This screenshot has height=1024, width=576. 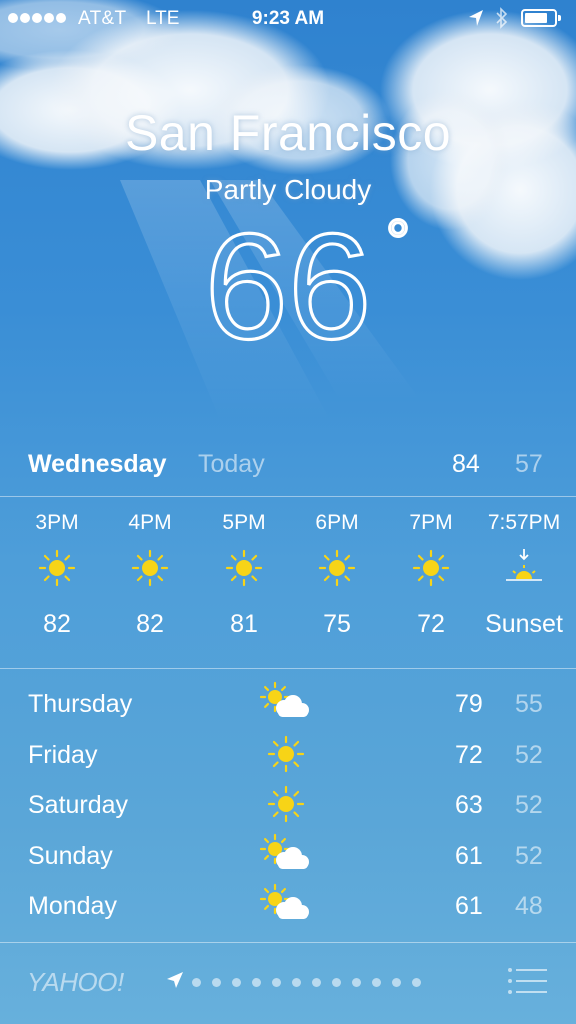 What do you see at coordinates (288, 465) in the screenshot?
I see `today-summary: Wednesday Today 84 57` at bounding box center [288, 465].